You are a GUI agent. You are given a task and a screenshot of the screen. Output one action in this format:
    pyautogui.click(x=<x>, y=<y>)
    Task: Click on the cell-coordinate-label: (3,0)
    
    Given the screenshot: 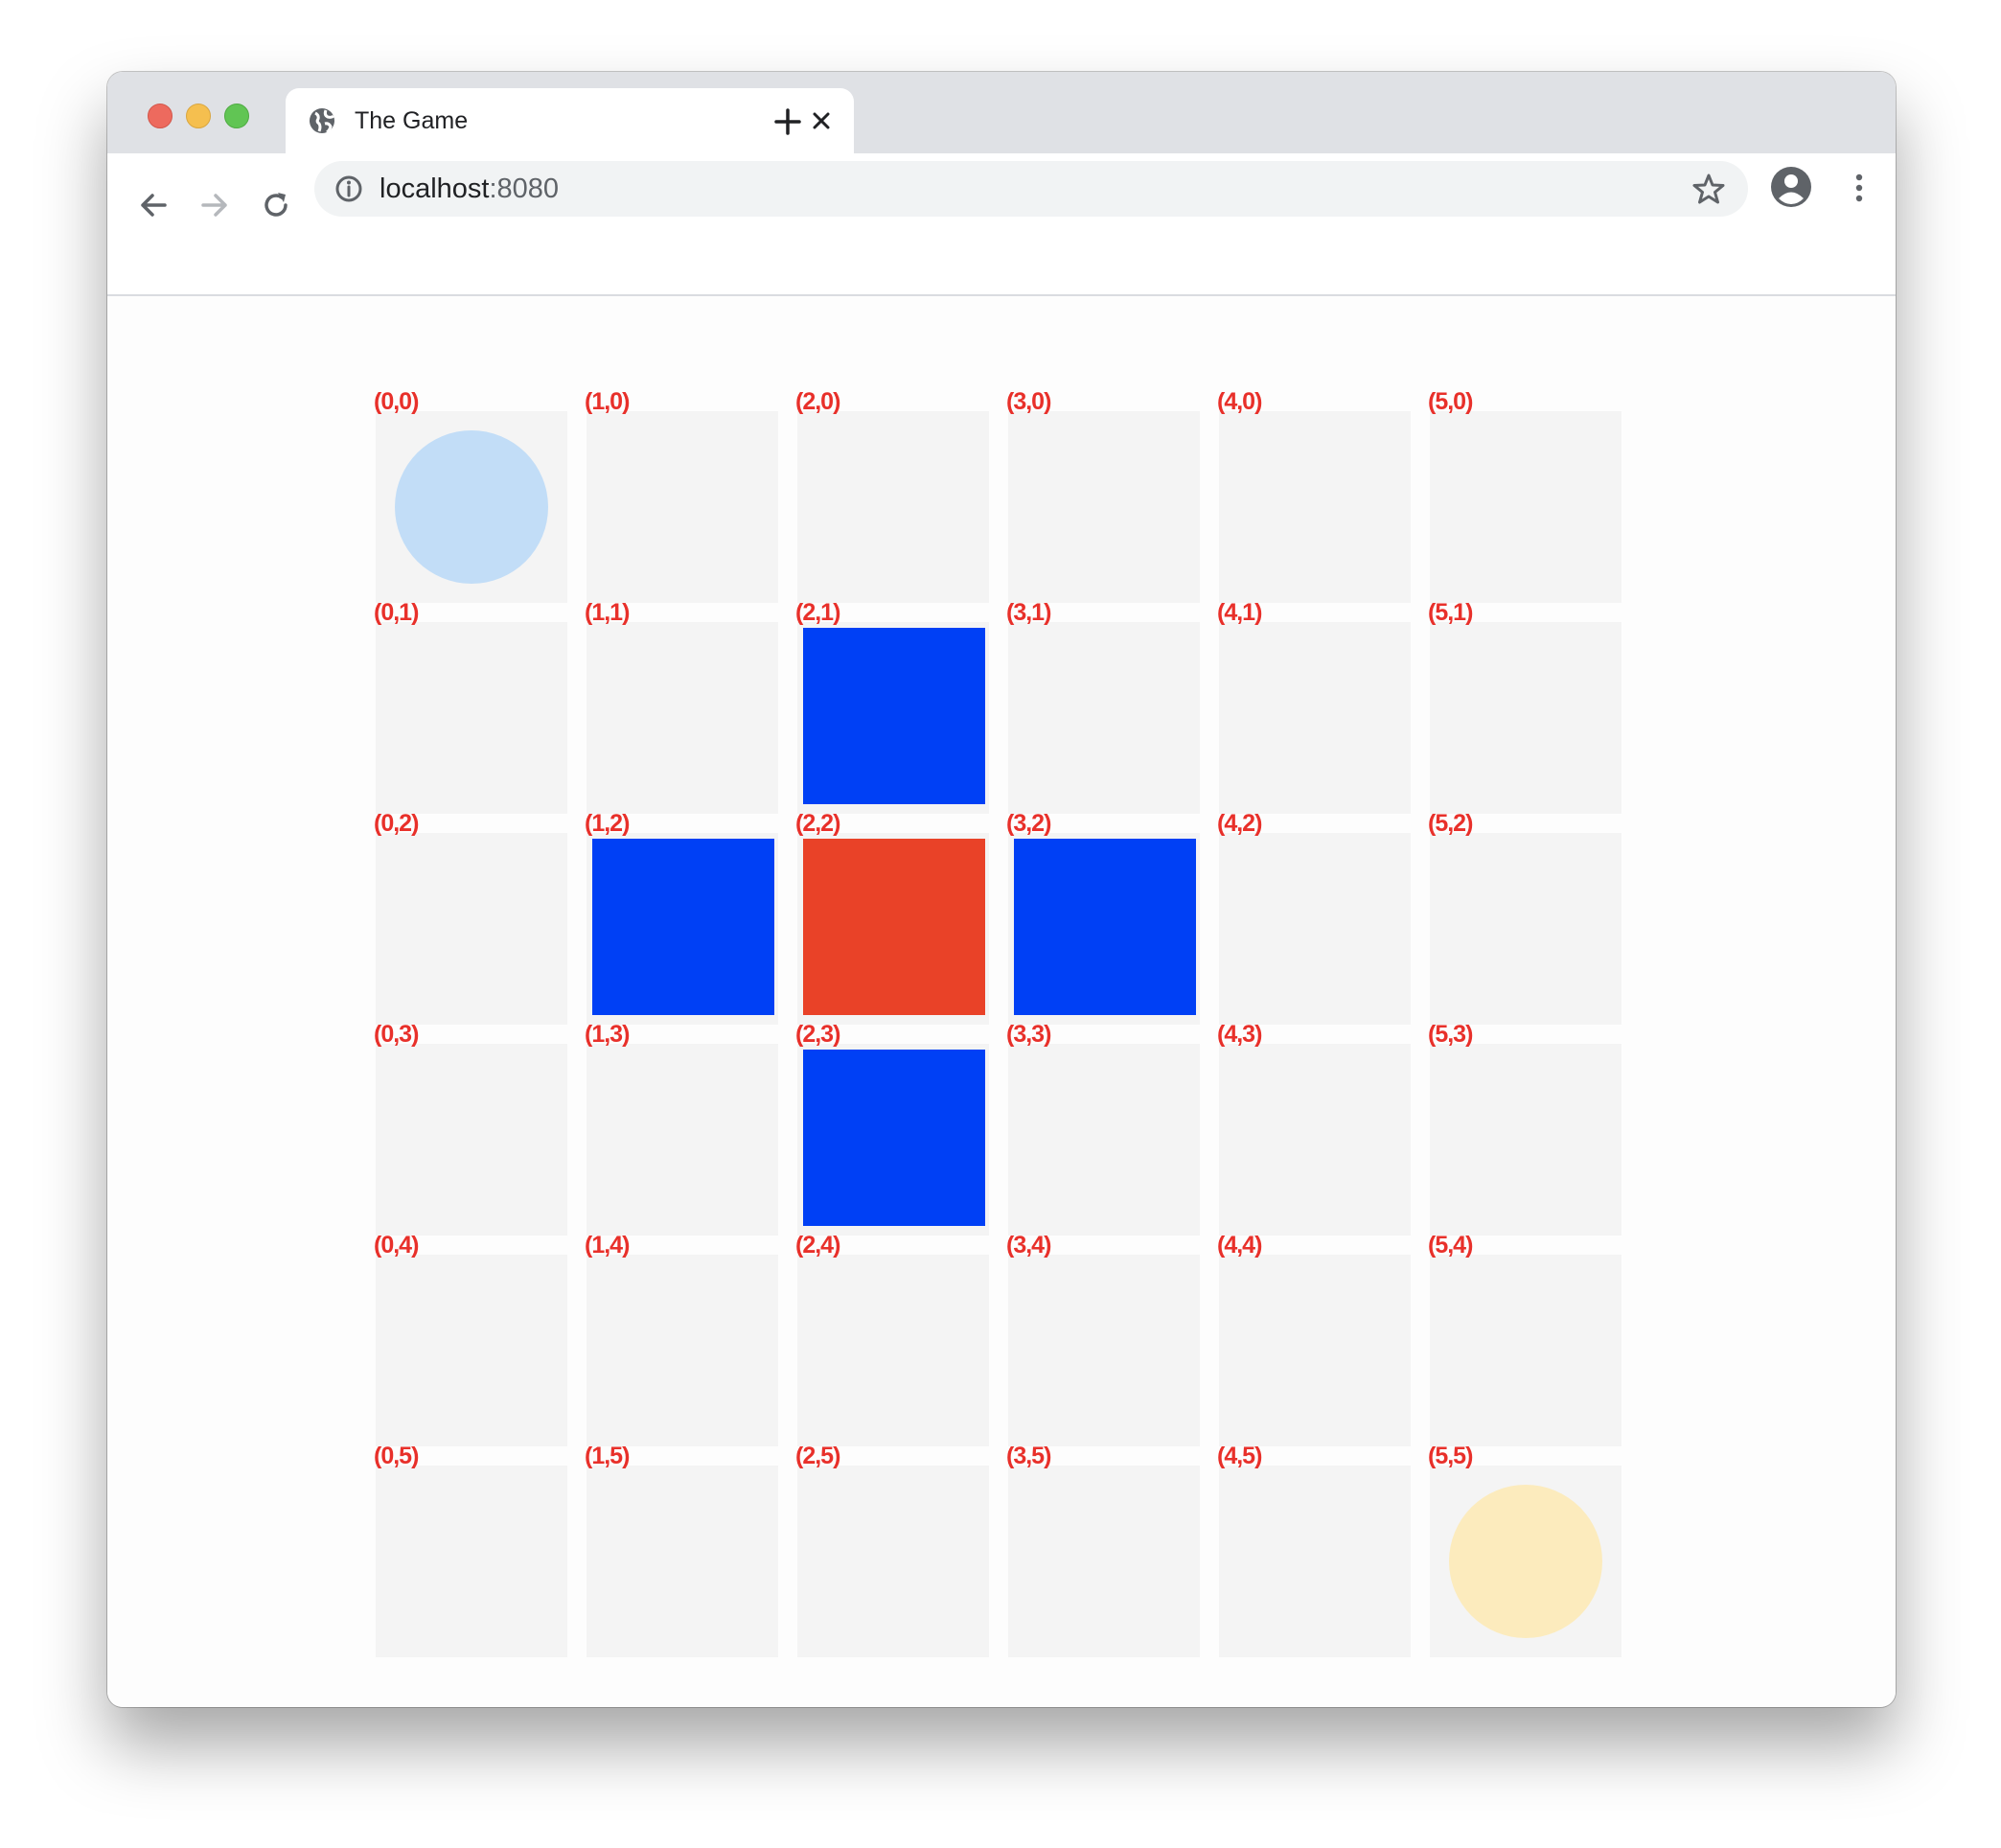 What is the action you would take?
    pyautogui.click(x=1028, y=402)
    